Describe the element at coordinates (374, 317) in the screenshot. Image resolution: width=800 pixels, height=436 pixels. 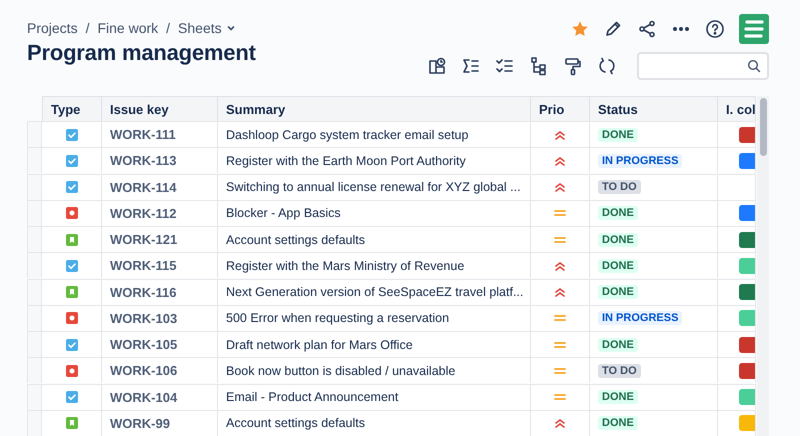
I see `summary-cell: 500 Error when requesting a reservation` at that location.